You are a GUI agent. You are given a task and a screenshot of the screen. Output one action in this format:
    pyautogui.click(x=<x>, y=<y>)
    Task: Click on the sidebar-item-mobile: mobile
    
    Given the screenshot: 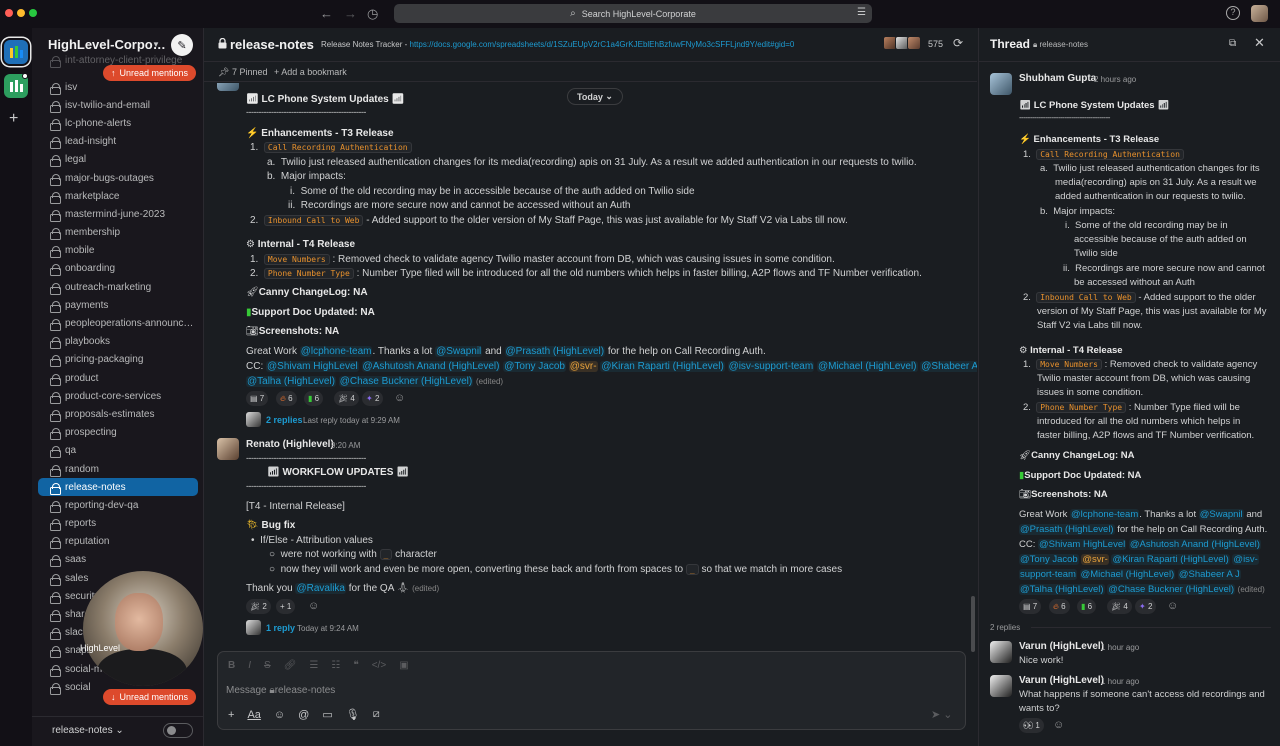 What is the action you would take?
    pyautogui.click(x=117, y=251)
    